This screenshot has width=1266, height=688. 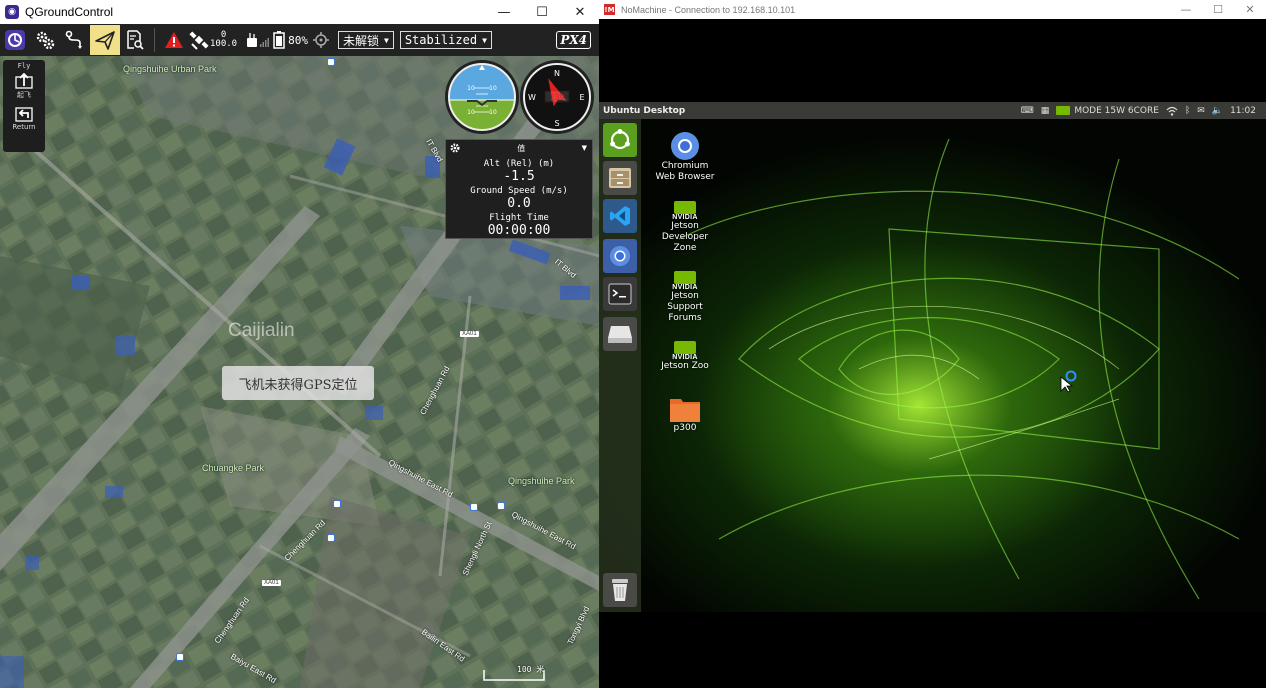 I want to click on paper-plane-icon, so click(x=105, y=40).